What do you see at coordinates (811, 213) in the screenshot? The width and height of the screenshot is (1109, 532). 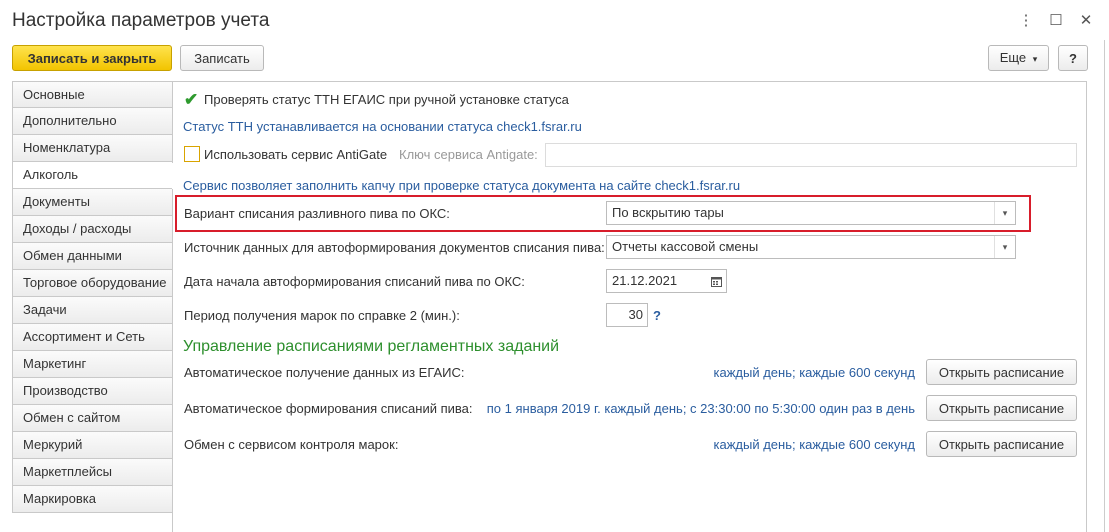 I see `writeoff-variant-select: По вскрытию тары ▾` at bounding box center [811, 213].